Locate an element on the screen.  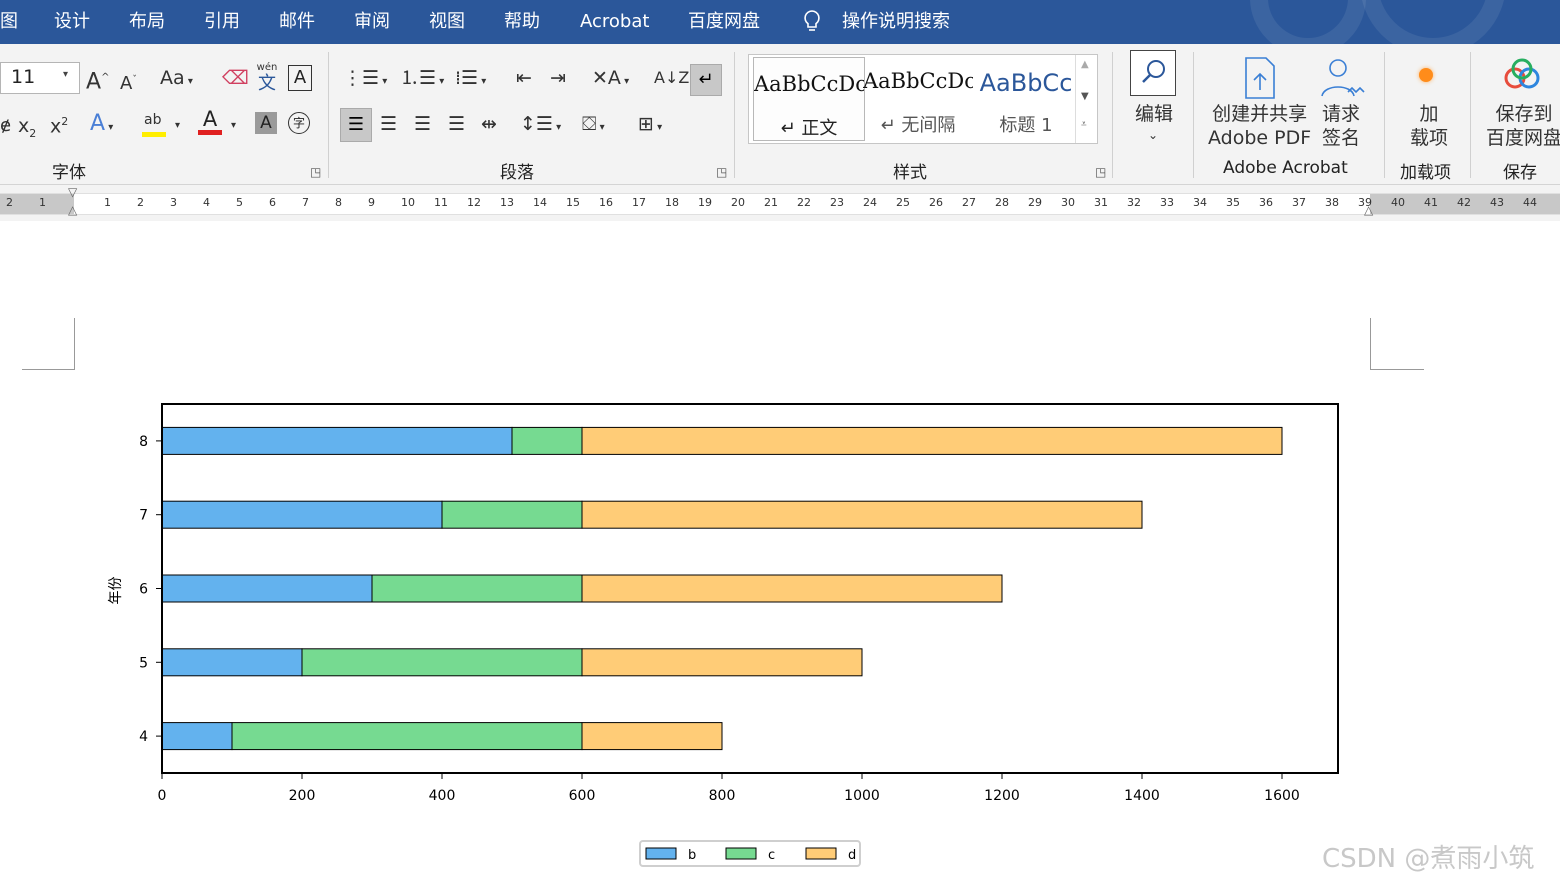
tab-help: 帮助 is located at coordinates (522, 22).